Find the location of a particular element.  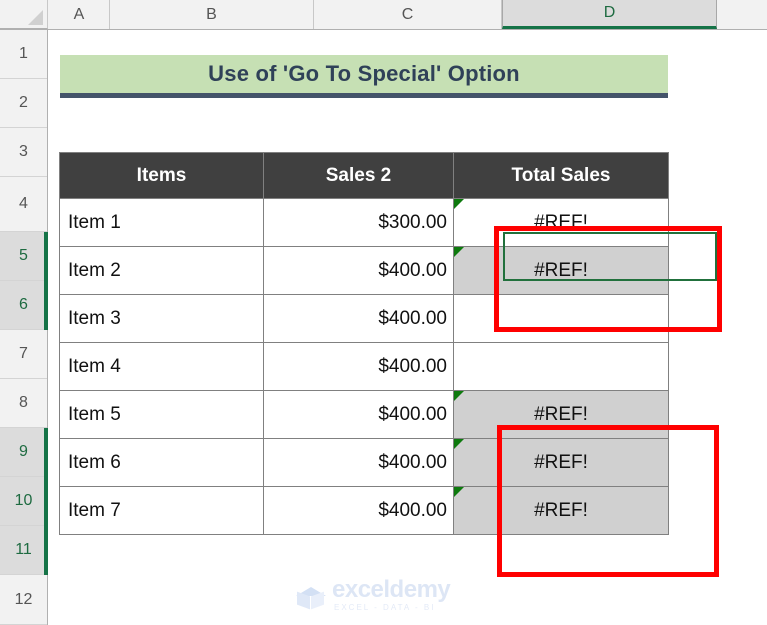

cell-item: Item 6 is located at coordinates (161, 462).